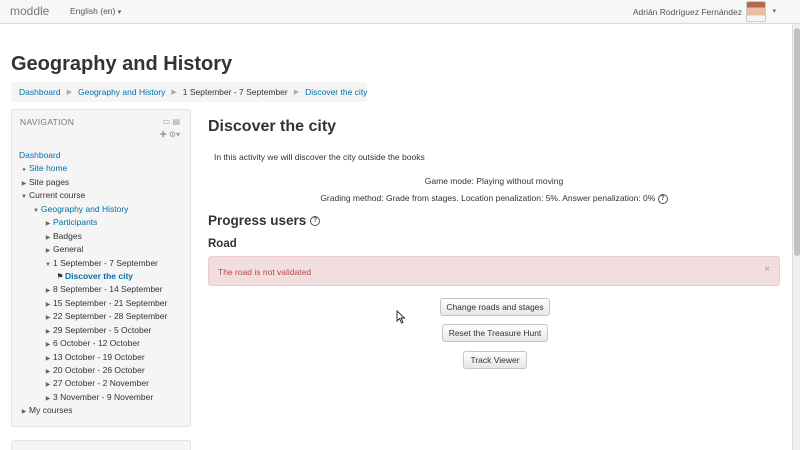  I want to click on nav-item-dashboard: Dashboard, so click(104, 155).